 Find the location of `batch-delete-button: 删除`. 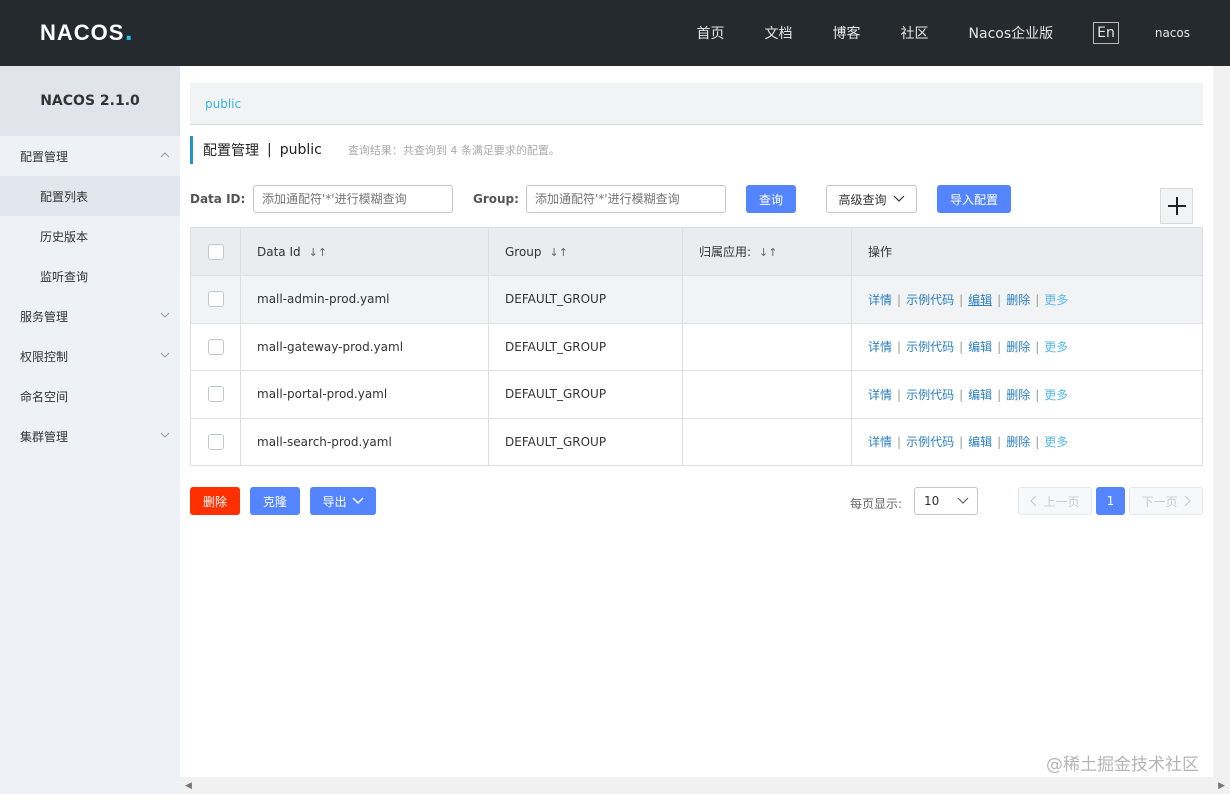

batch-delete-button: 删除 is located at coordinates (215, 501).